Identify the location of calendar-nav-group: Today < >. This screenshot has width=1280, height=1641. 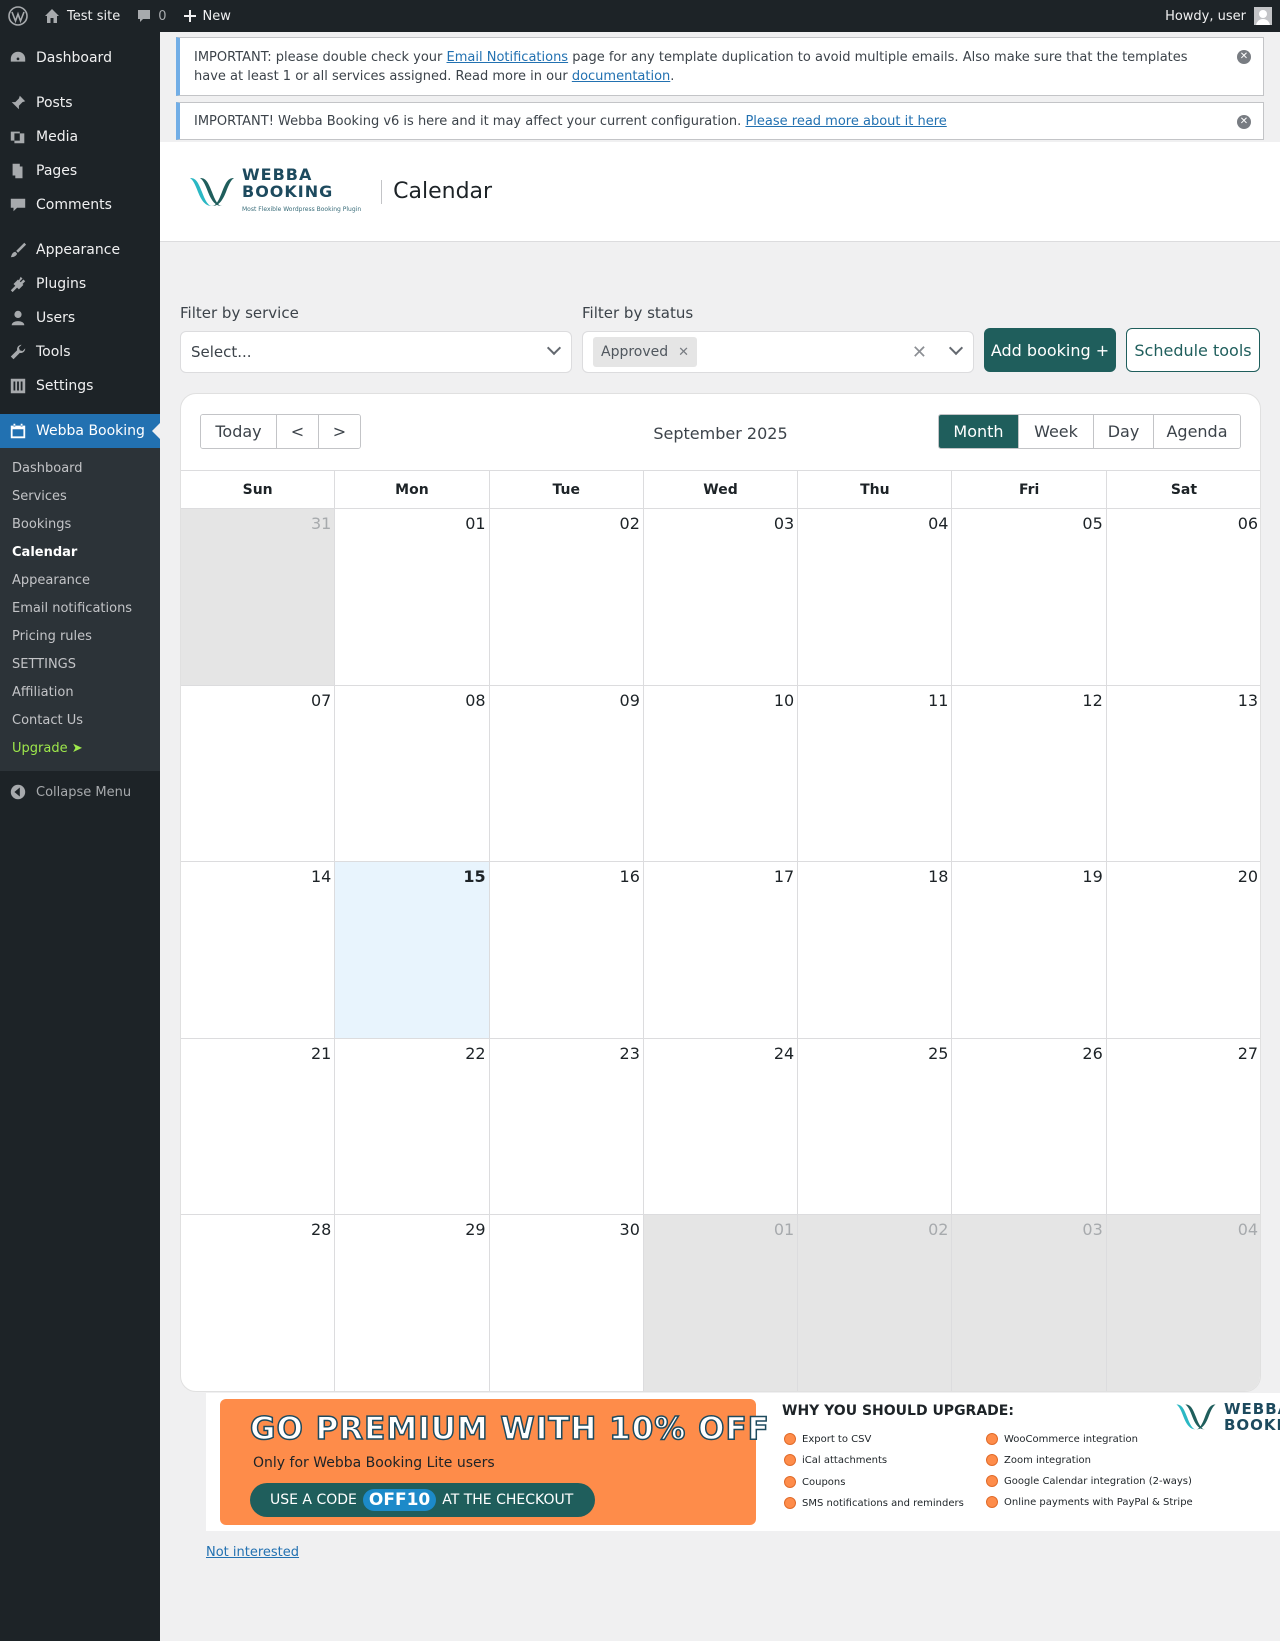
(280, 431).